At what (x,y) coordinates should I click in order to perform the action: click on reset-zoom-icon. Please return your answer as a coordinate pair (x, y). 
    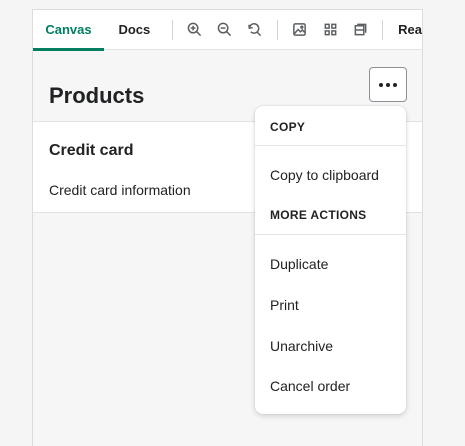
    Looking at the image, I should click on (255, 30).